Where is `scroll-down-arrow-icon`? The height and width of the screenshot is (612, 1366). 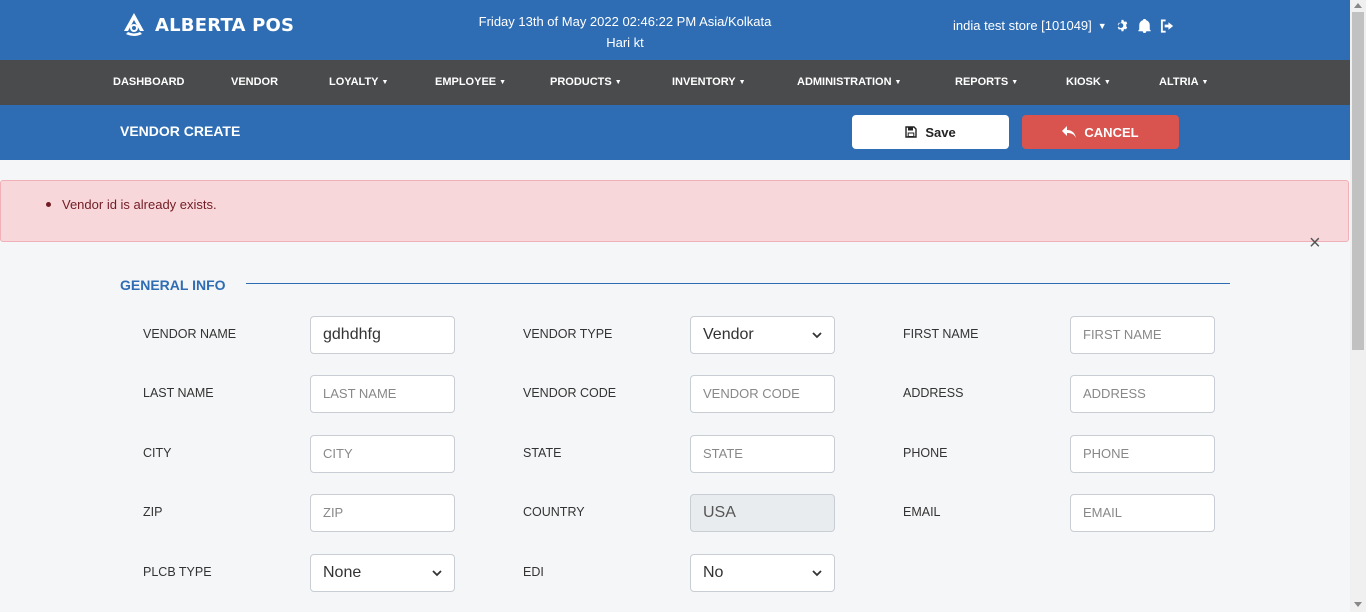 scroll-down-arrow-icon is located at coordinates (1358, 604).